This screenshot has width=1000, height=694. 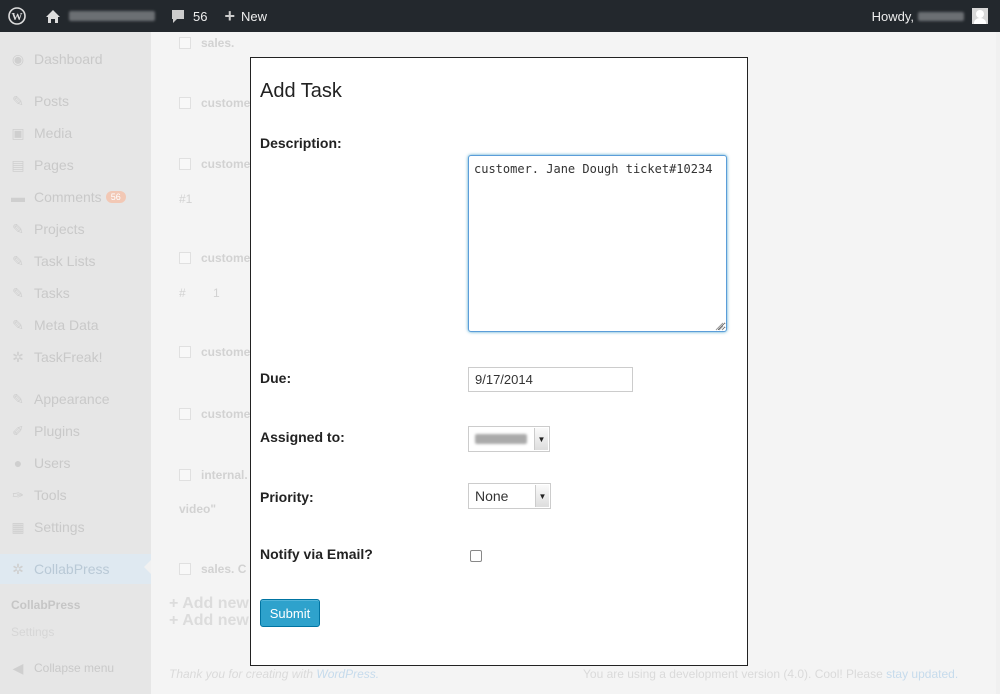 I want to click on assigned-value-redacted, so click(x=501, y=439).